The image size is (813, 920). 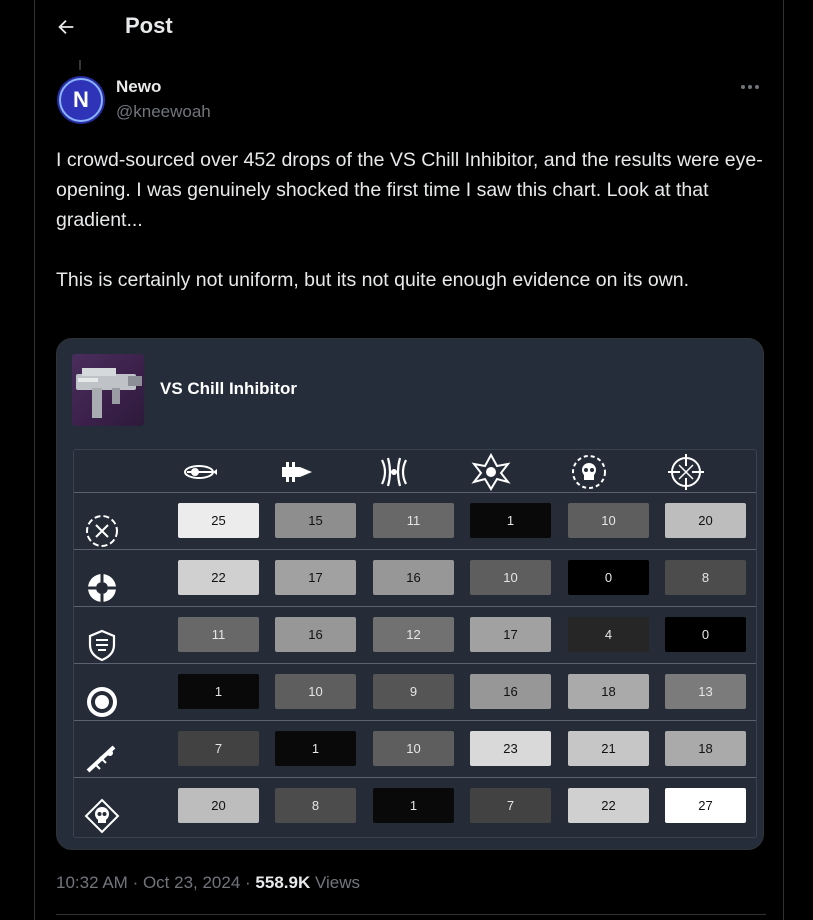 What do you see at coordinates (315, 520) in the screenshot?
I see `grid-cell: 15` at bounding box center [315, 520].